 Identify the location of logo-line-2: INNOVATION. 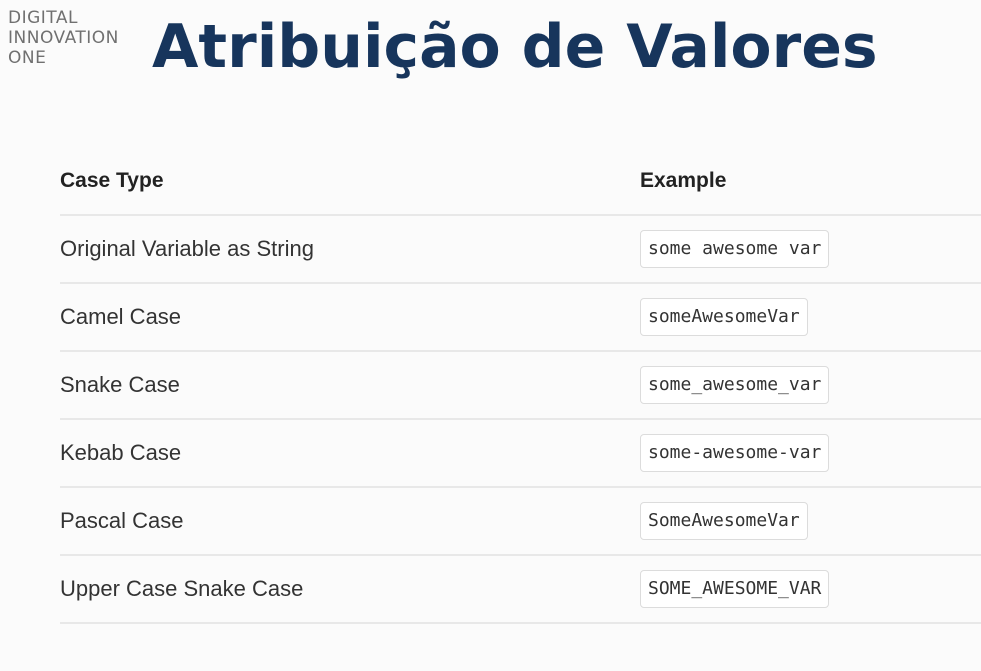
(63, 38).